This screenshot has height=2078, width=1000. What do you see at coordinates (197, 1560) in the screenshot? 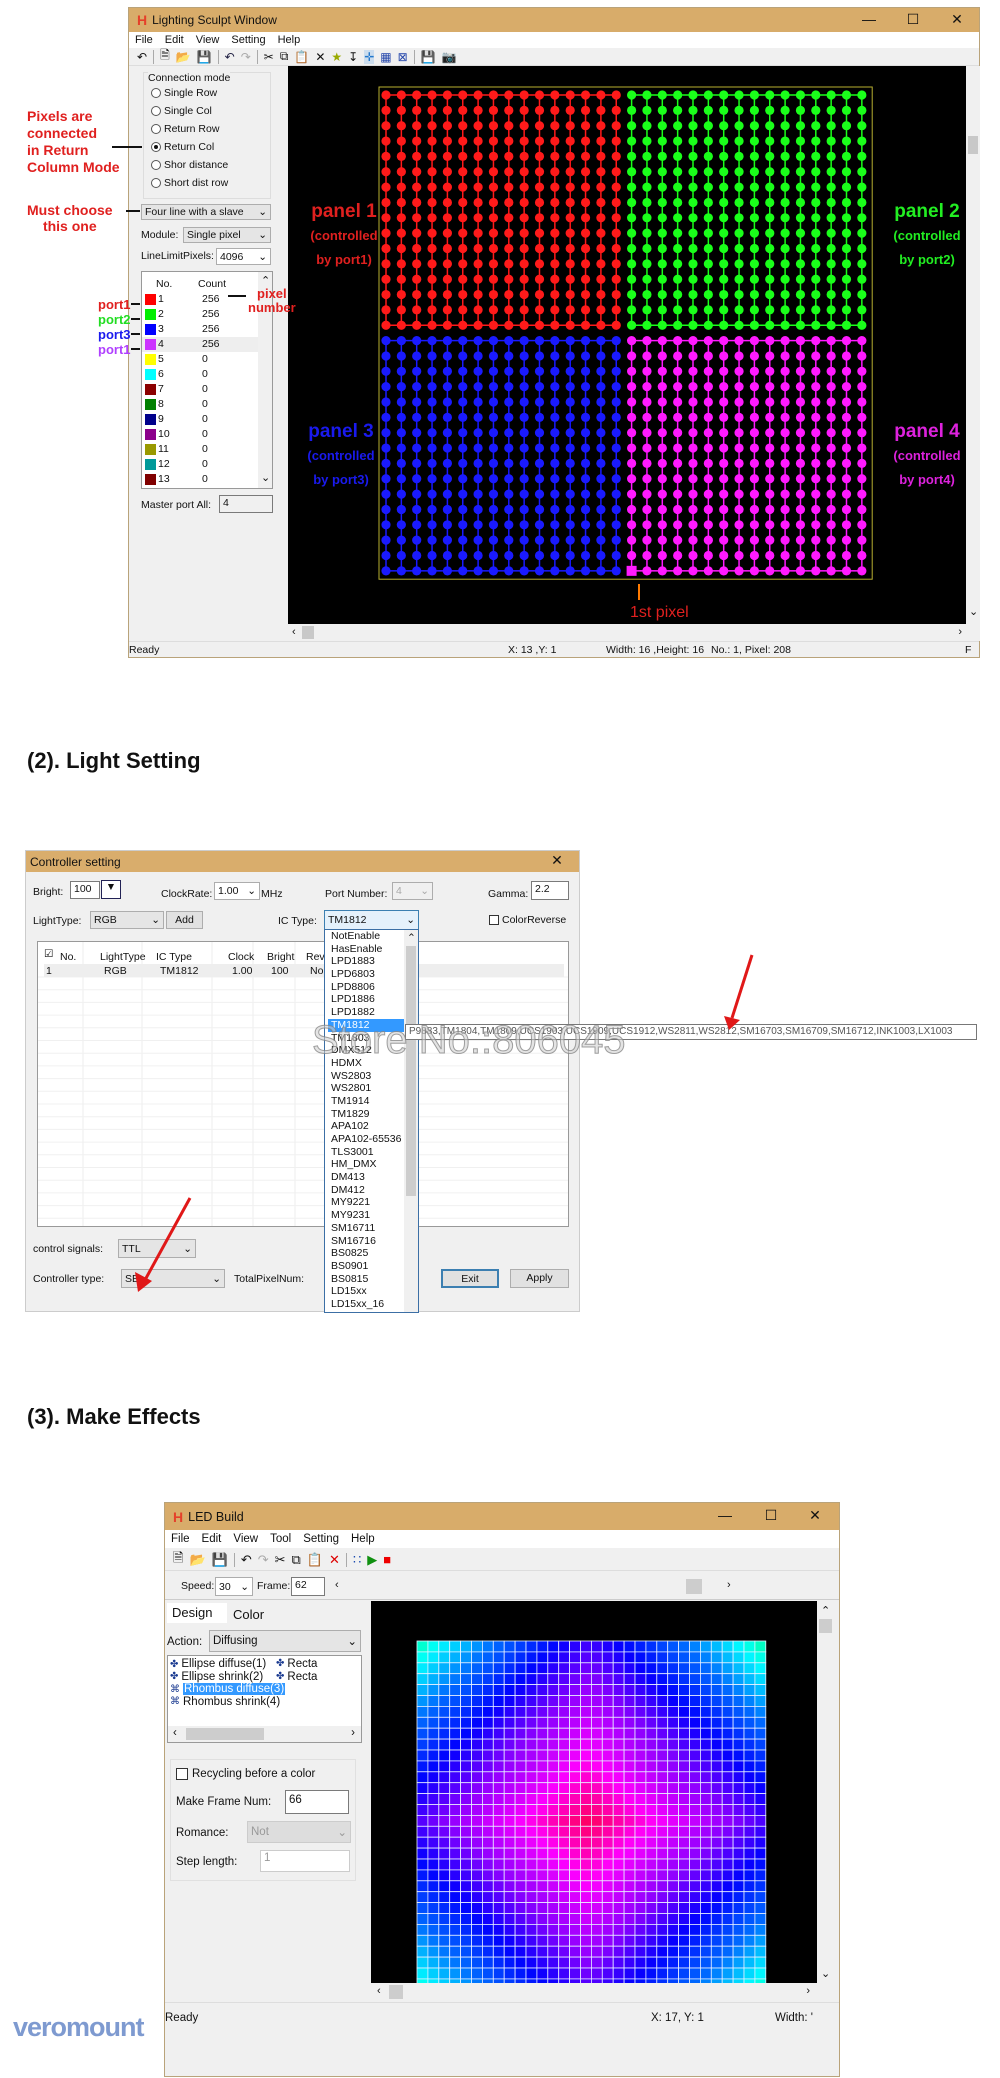
I see `open-folder-icon: 📂` at bounding box center [197, 1560].